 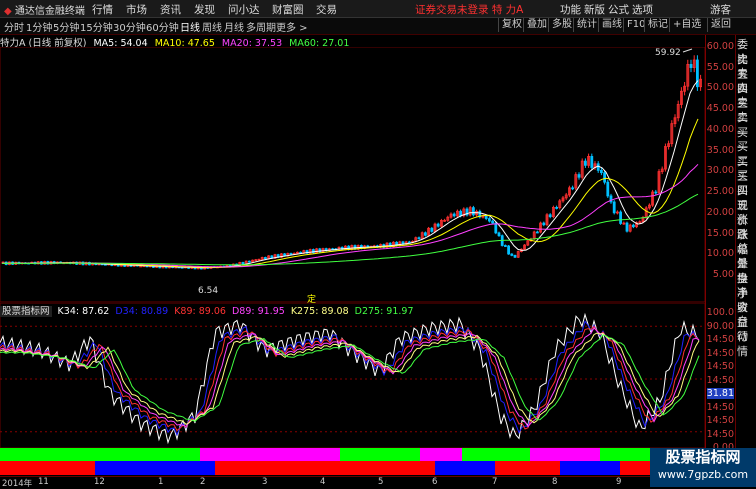 I want to click on tab-weekly: 周线, so click(x=212, y=26).